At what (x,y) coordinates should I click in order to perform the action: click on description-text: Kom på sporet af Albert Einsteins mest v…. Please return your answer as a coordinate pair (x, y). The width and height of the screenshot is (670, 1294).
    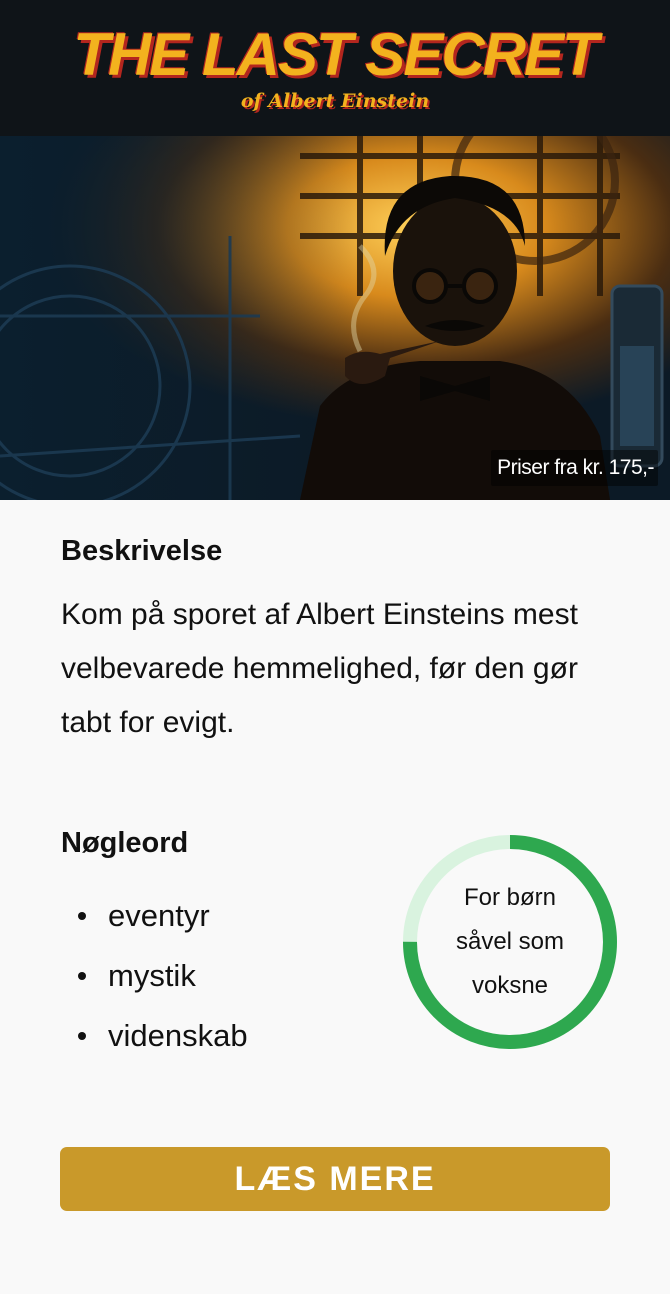
    Looking at the image, I should click on (319, 668).